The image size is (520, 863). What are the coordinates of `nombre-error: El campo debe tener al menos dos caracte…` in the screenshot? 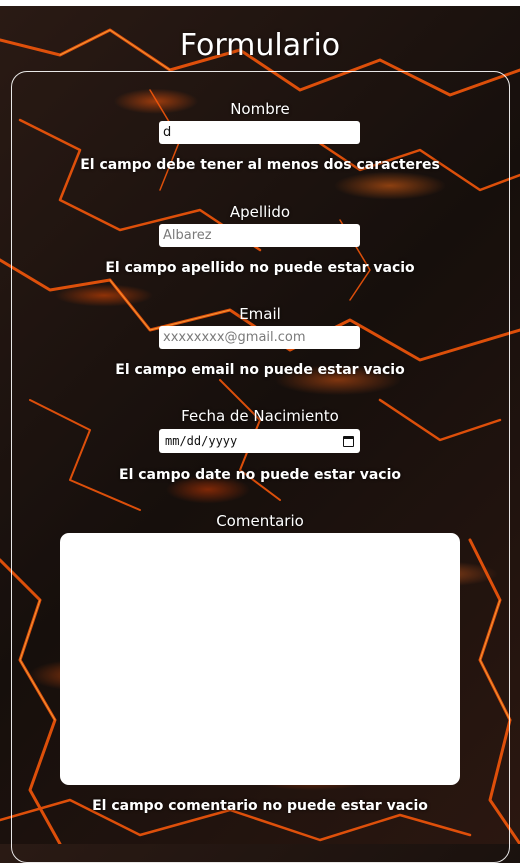 It's located at (260, 165).